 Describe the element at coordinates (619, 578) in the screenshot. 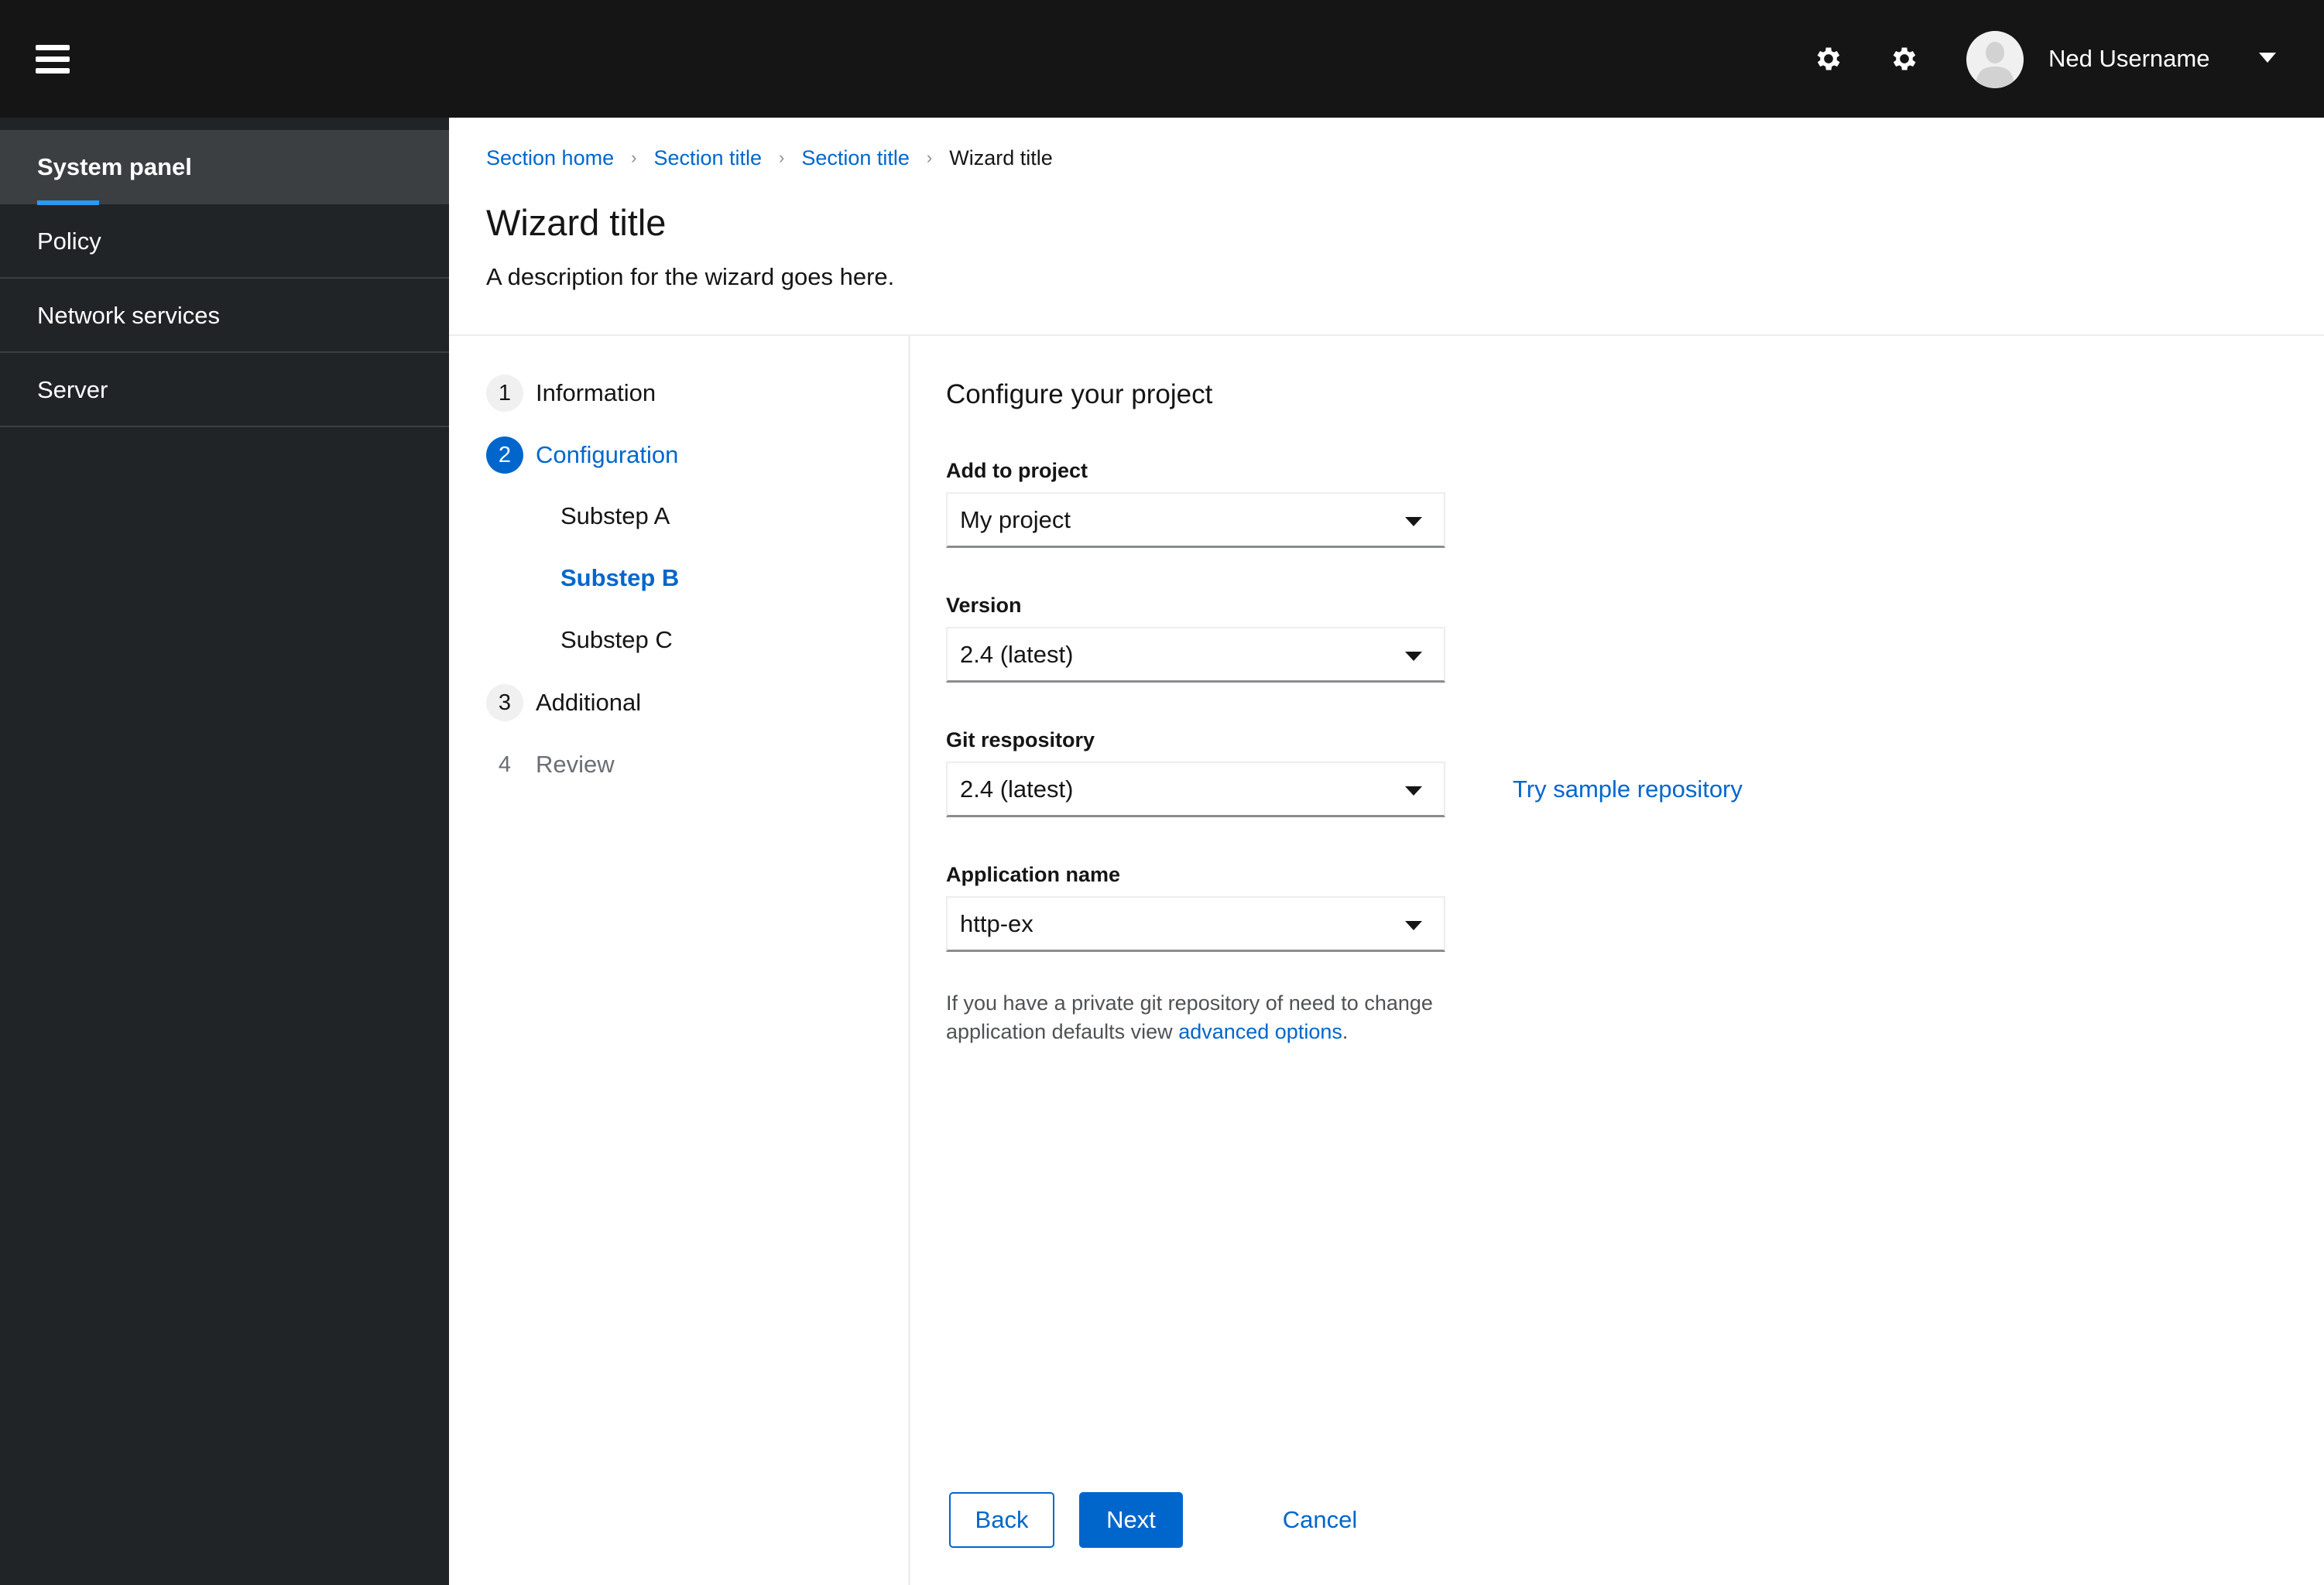

I see `wizard-substep-b: Substep B` at that location.